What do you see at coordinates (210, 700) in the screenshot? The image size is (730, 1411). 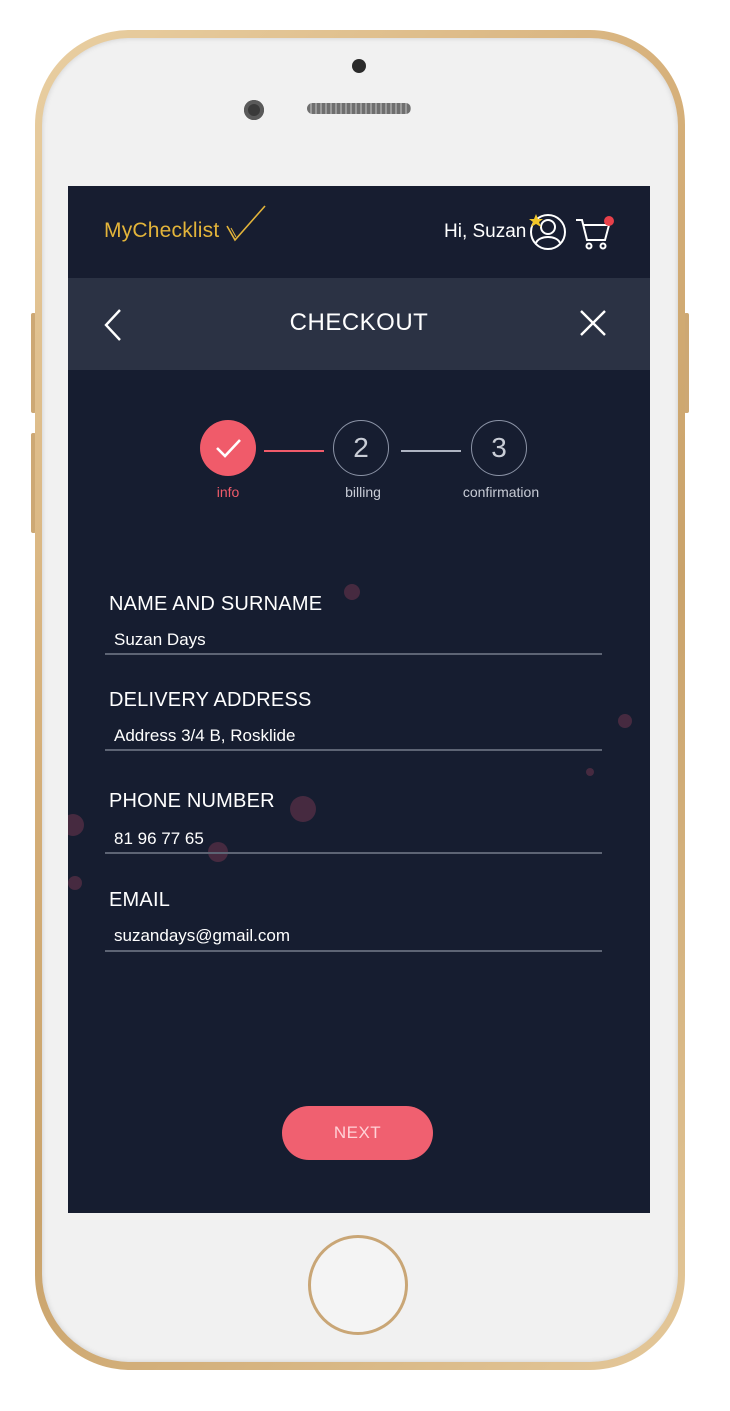 I see `address-label: DELIVERY ADDRESS` at bounding box center [210, 700].